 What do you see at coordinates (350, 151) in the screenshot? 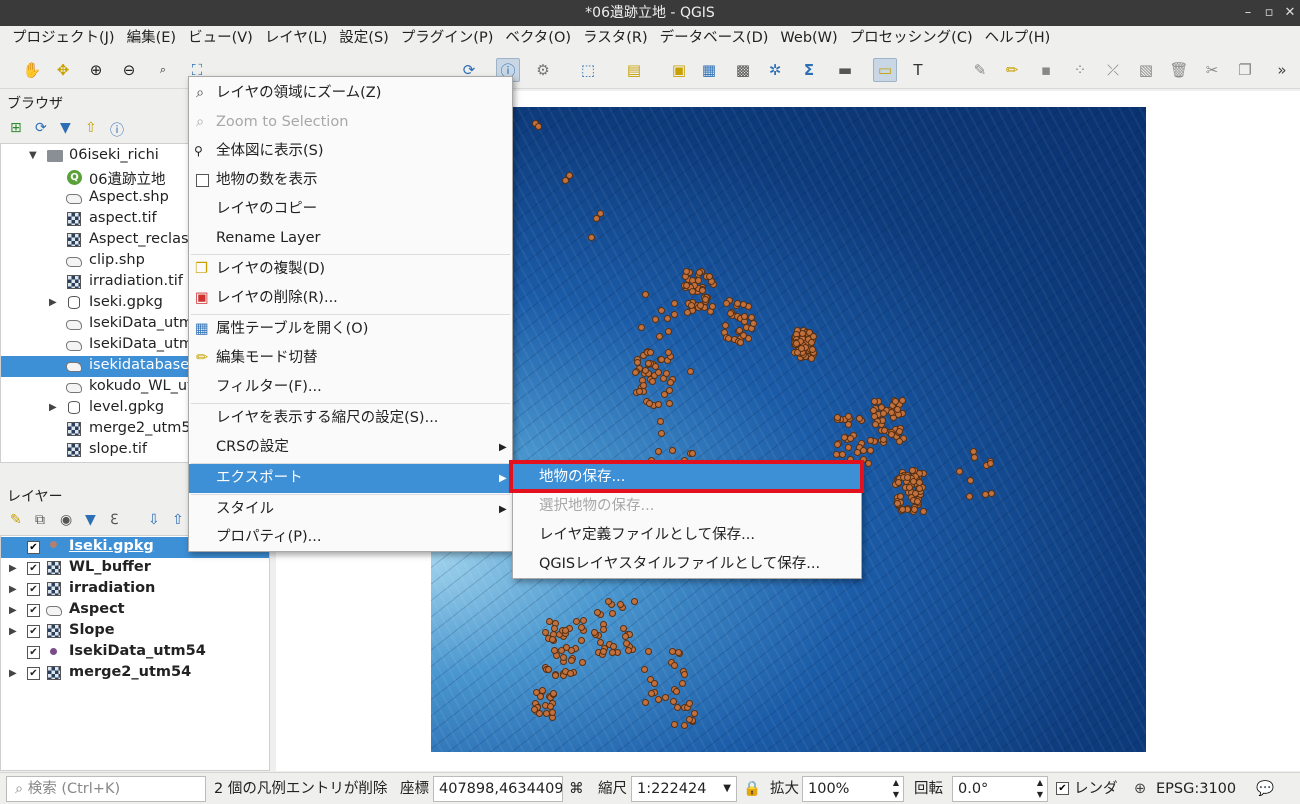
I see `menu-show-in-overview: ⚲ 全体図に表示(S)` at bounding box center [350, 151].